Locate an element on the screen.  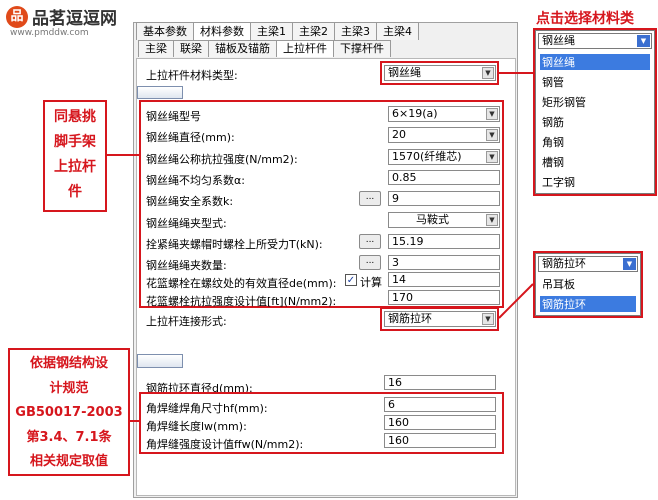
uneven-coefficient-label: 钢丝绳不均匀系数α: is located at coordinates (195, 180).